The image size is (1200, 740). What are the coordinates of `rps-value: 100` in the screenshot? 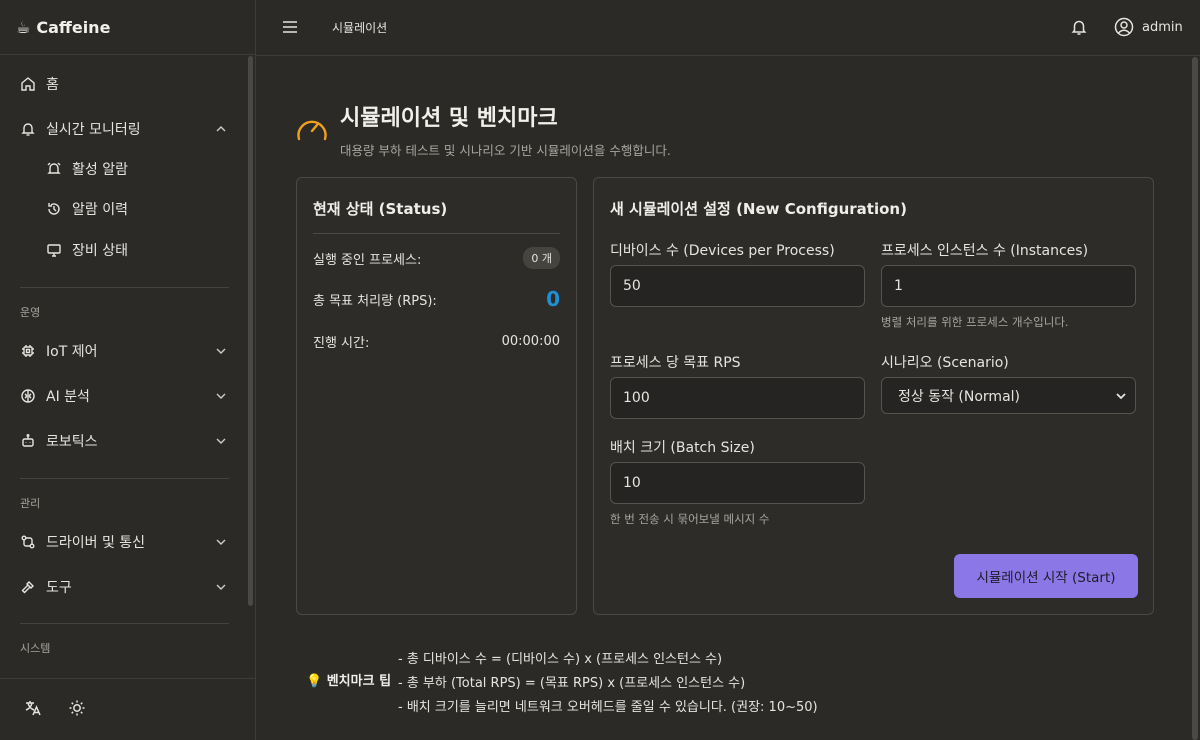 It's located at (636, 398).